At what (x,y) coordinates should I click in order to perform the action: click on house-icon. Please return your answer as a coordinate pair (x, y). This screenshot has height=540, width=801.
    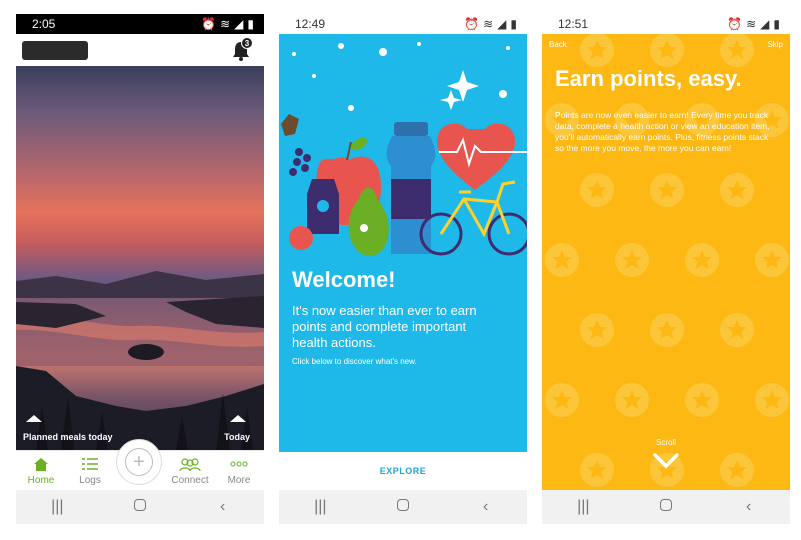
    Looking at the image, I should click on (41, 464).